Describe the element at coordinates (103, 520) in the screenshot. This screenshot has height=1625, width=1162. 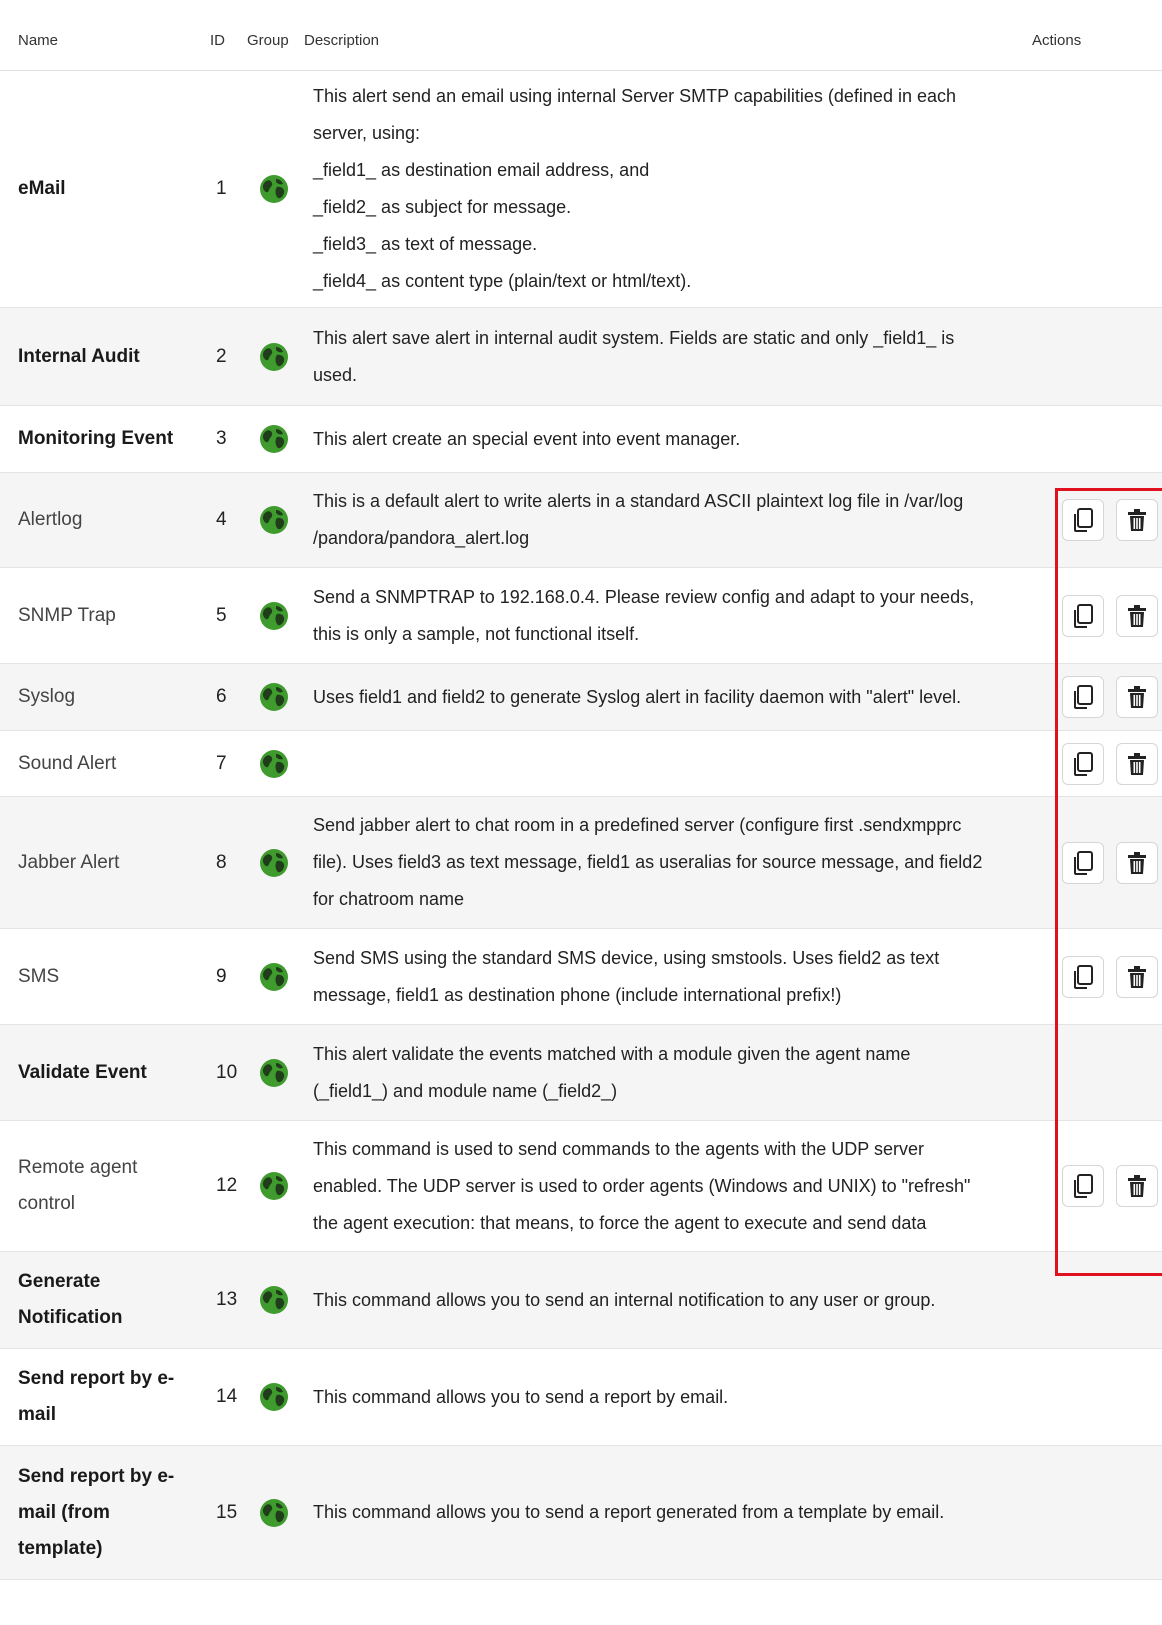
I see `row-name-link: Alertlog` at that location.